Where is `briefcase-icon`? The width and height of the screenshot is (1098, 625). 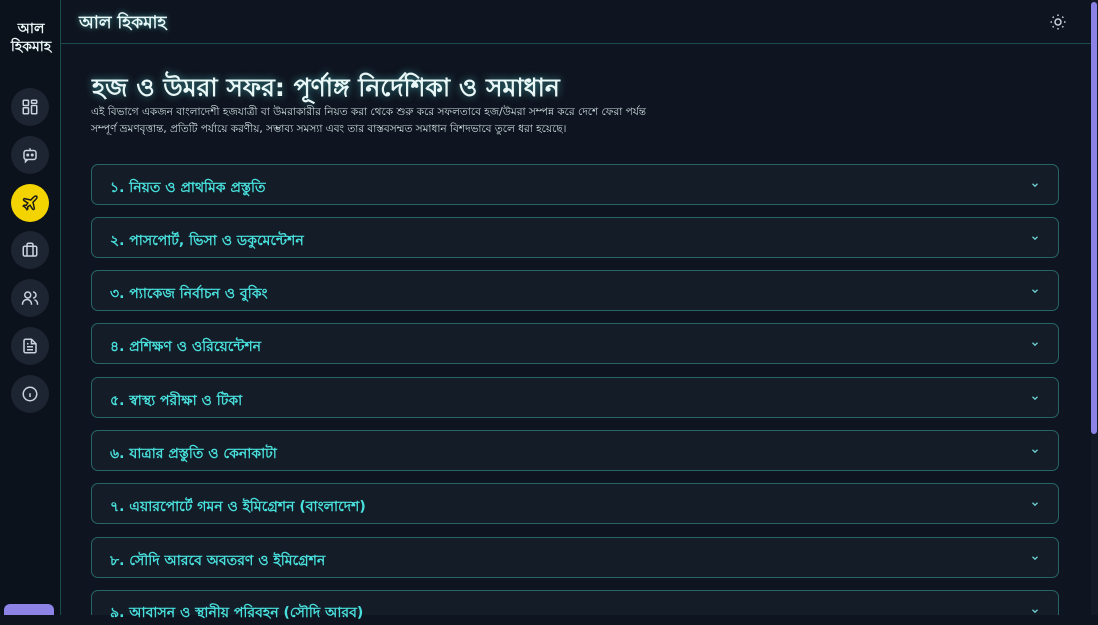
briefcase-icon is located at coordinates (30, 249).